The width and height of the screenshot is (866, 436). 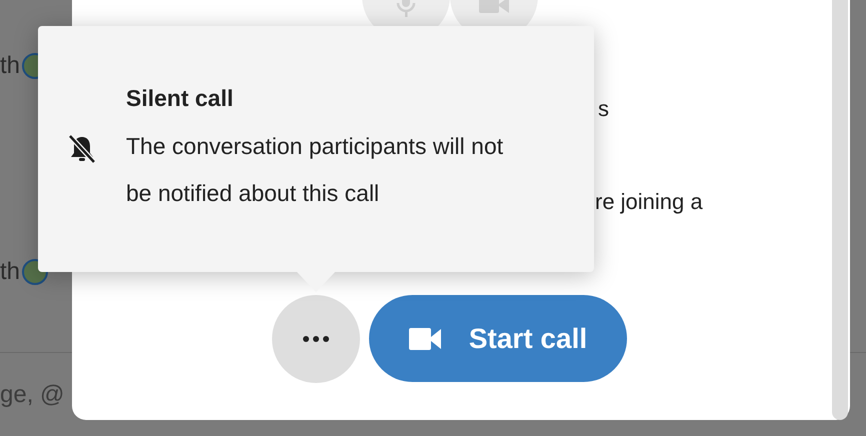 What do you see at coordinates (316, 339) in the screenshot?
I see `ellipsis-icon` at bounding box center [316, 339].